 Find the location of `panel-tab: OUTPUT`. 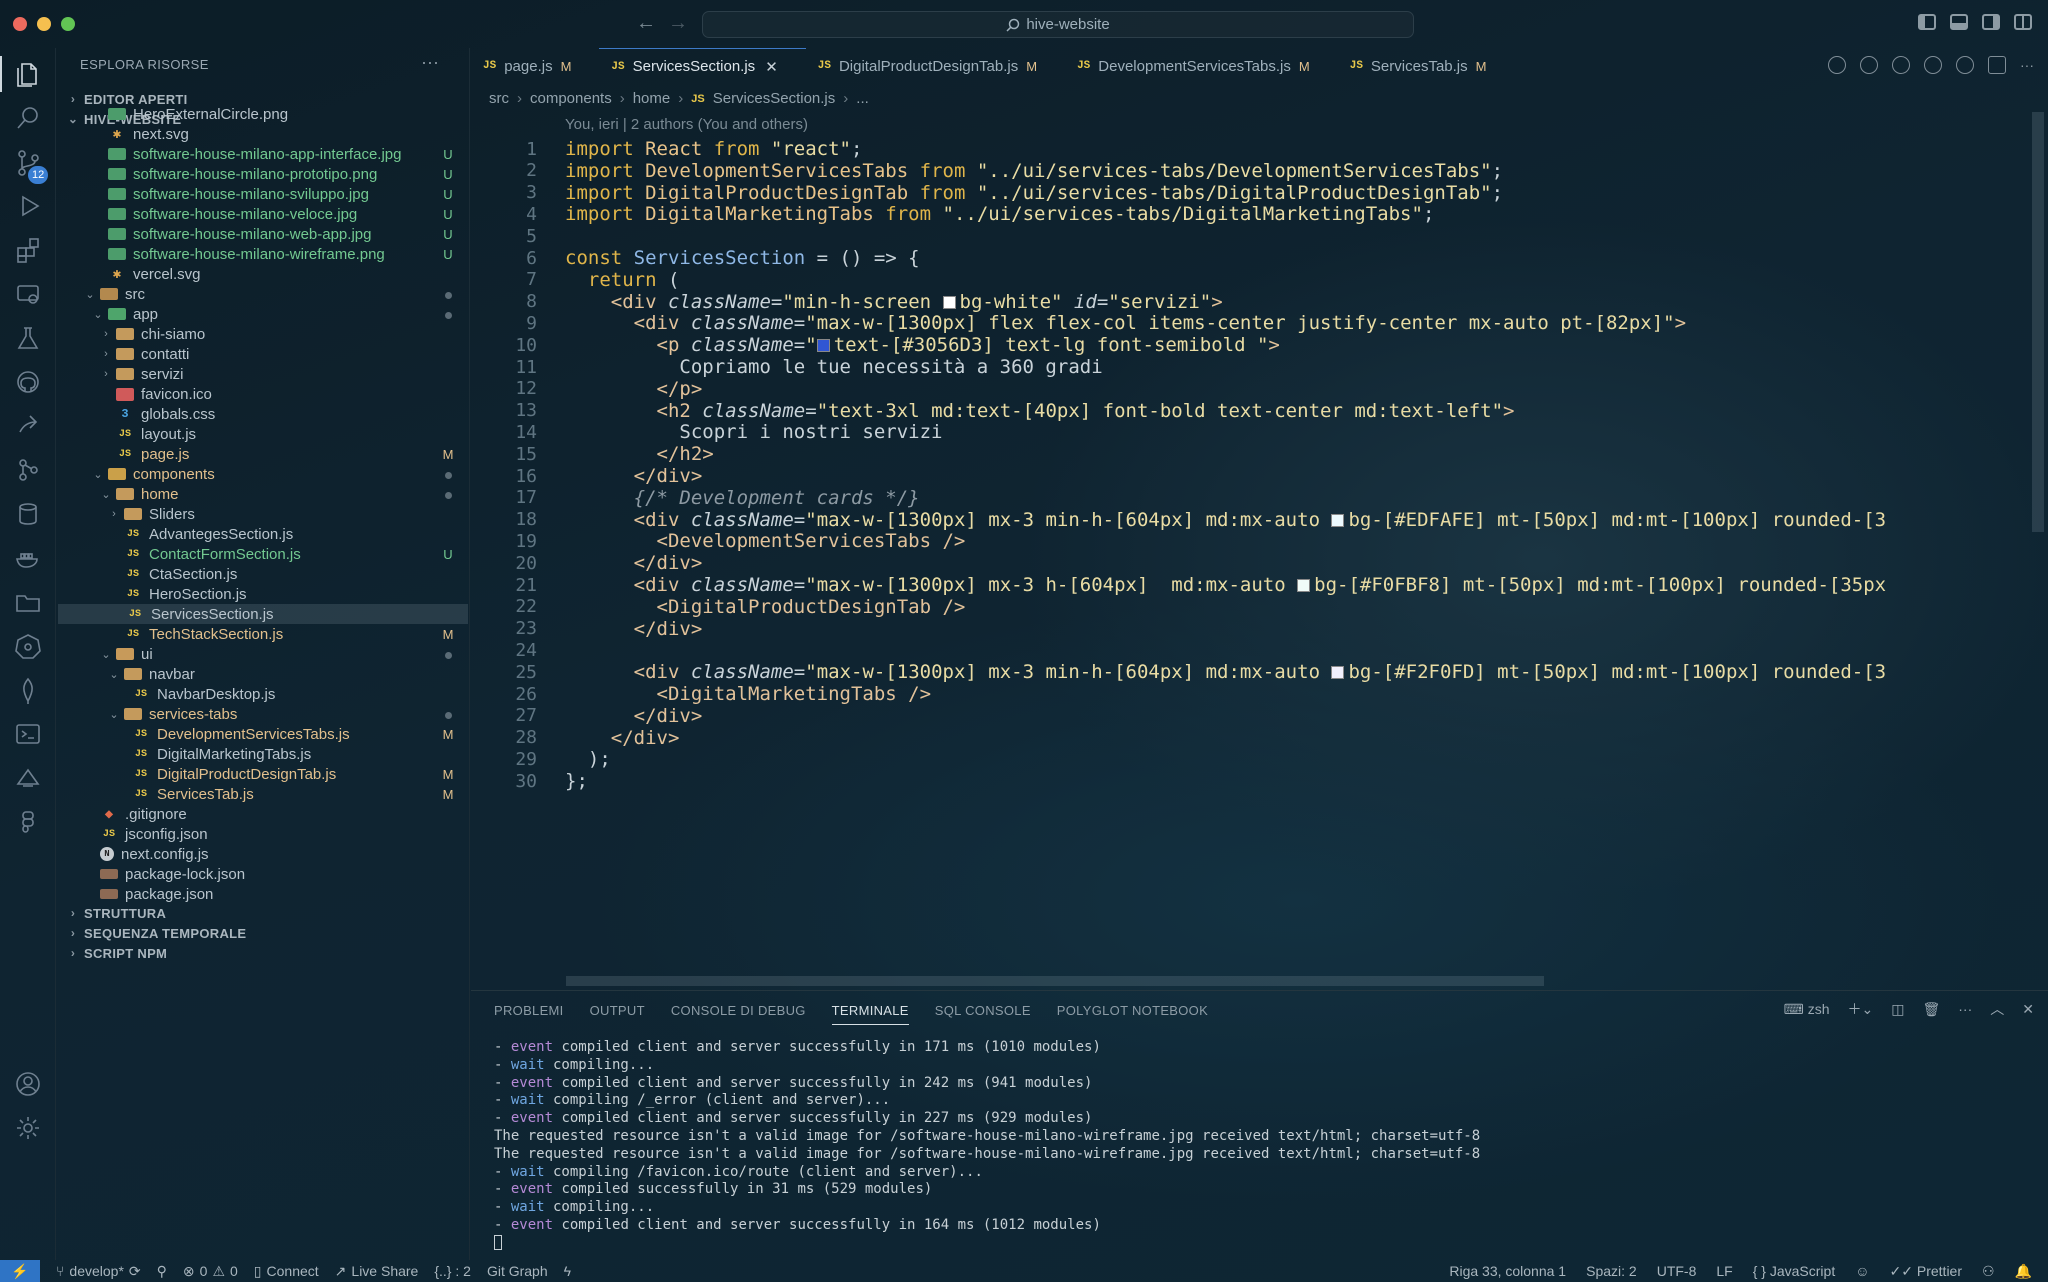

panel-tab: OUTPUT is located at coordinates (617, 1014).